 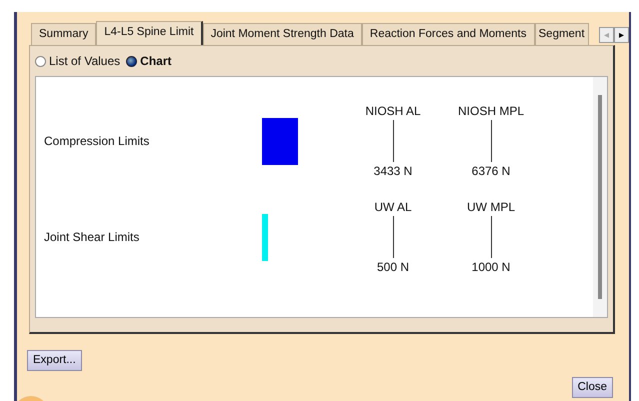 What do you see at coordinates (393, 207) in the screenshot?
I see `limit-name: UW AL` at bounding box center [393, 207].